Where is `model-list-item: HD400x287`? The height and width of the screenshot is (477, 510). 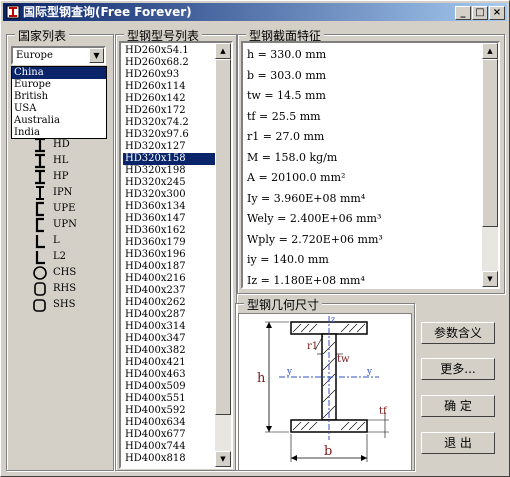 model-list-item: HD400x287 is located at coordinates (170, 315).